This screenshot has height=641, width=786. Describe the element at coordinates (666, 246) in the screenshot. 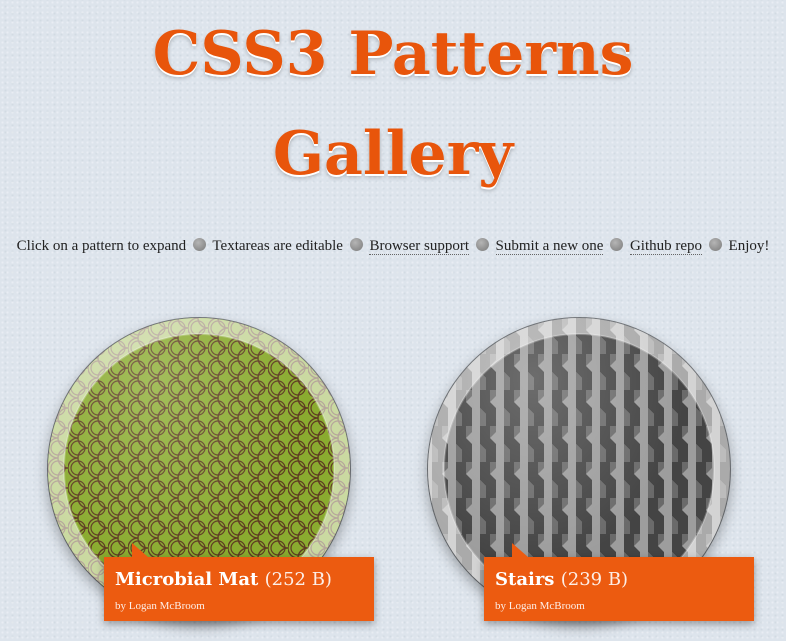

I see `github-repo-link: Github repo` at that location.